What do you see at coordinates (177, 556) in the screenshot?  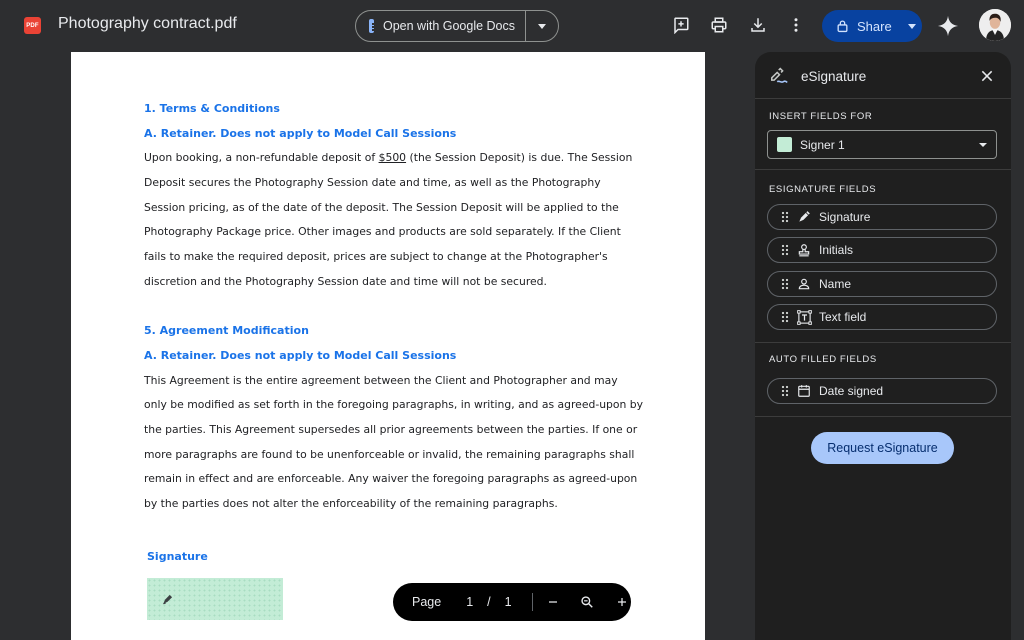 I see `signature-heading: Signature` at bounding box center [177, 556].